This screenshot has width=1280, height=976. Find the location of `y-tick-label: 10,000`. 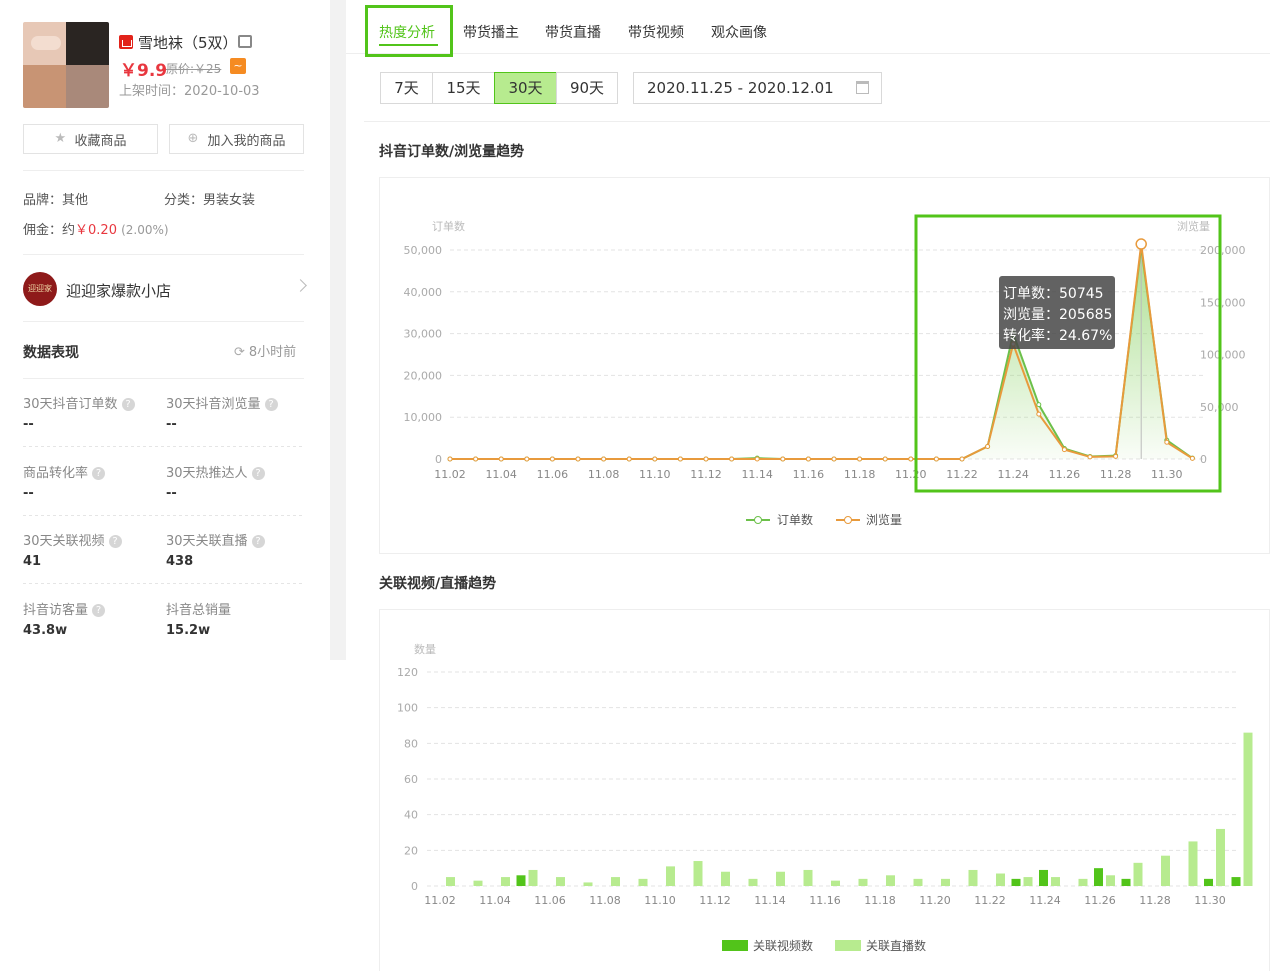

y-tick-label: 10,000 is located at coordinates (423, 417).